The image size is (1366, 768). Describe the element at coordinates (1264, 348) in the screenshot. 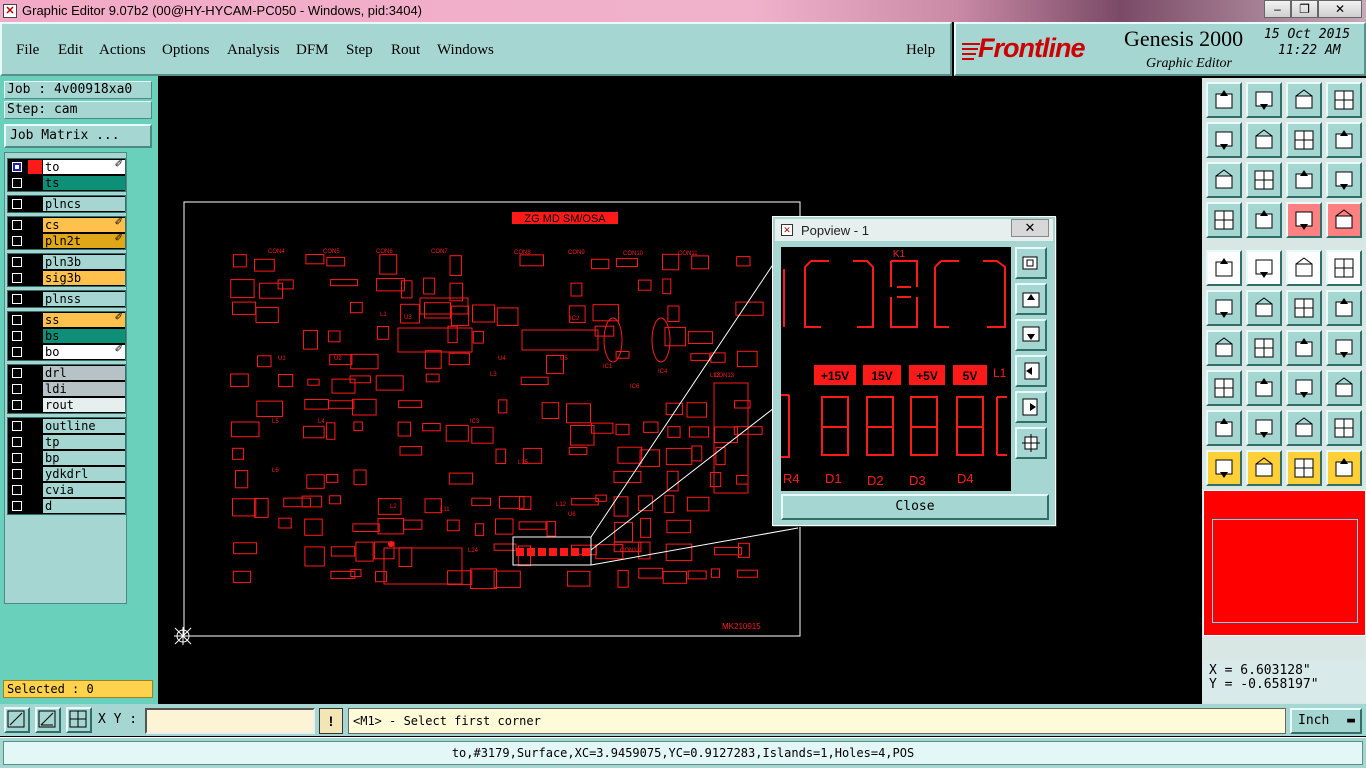

I see `line-red-button` at that location.